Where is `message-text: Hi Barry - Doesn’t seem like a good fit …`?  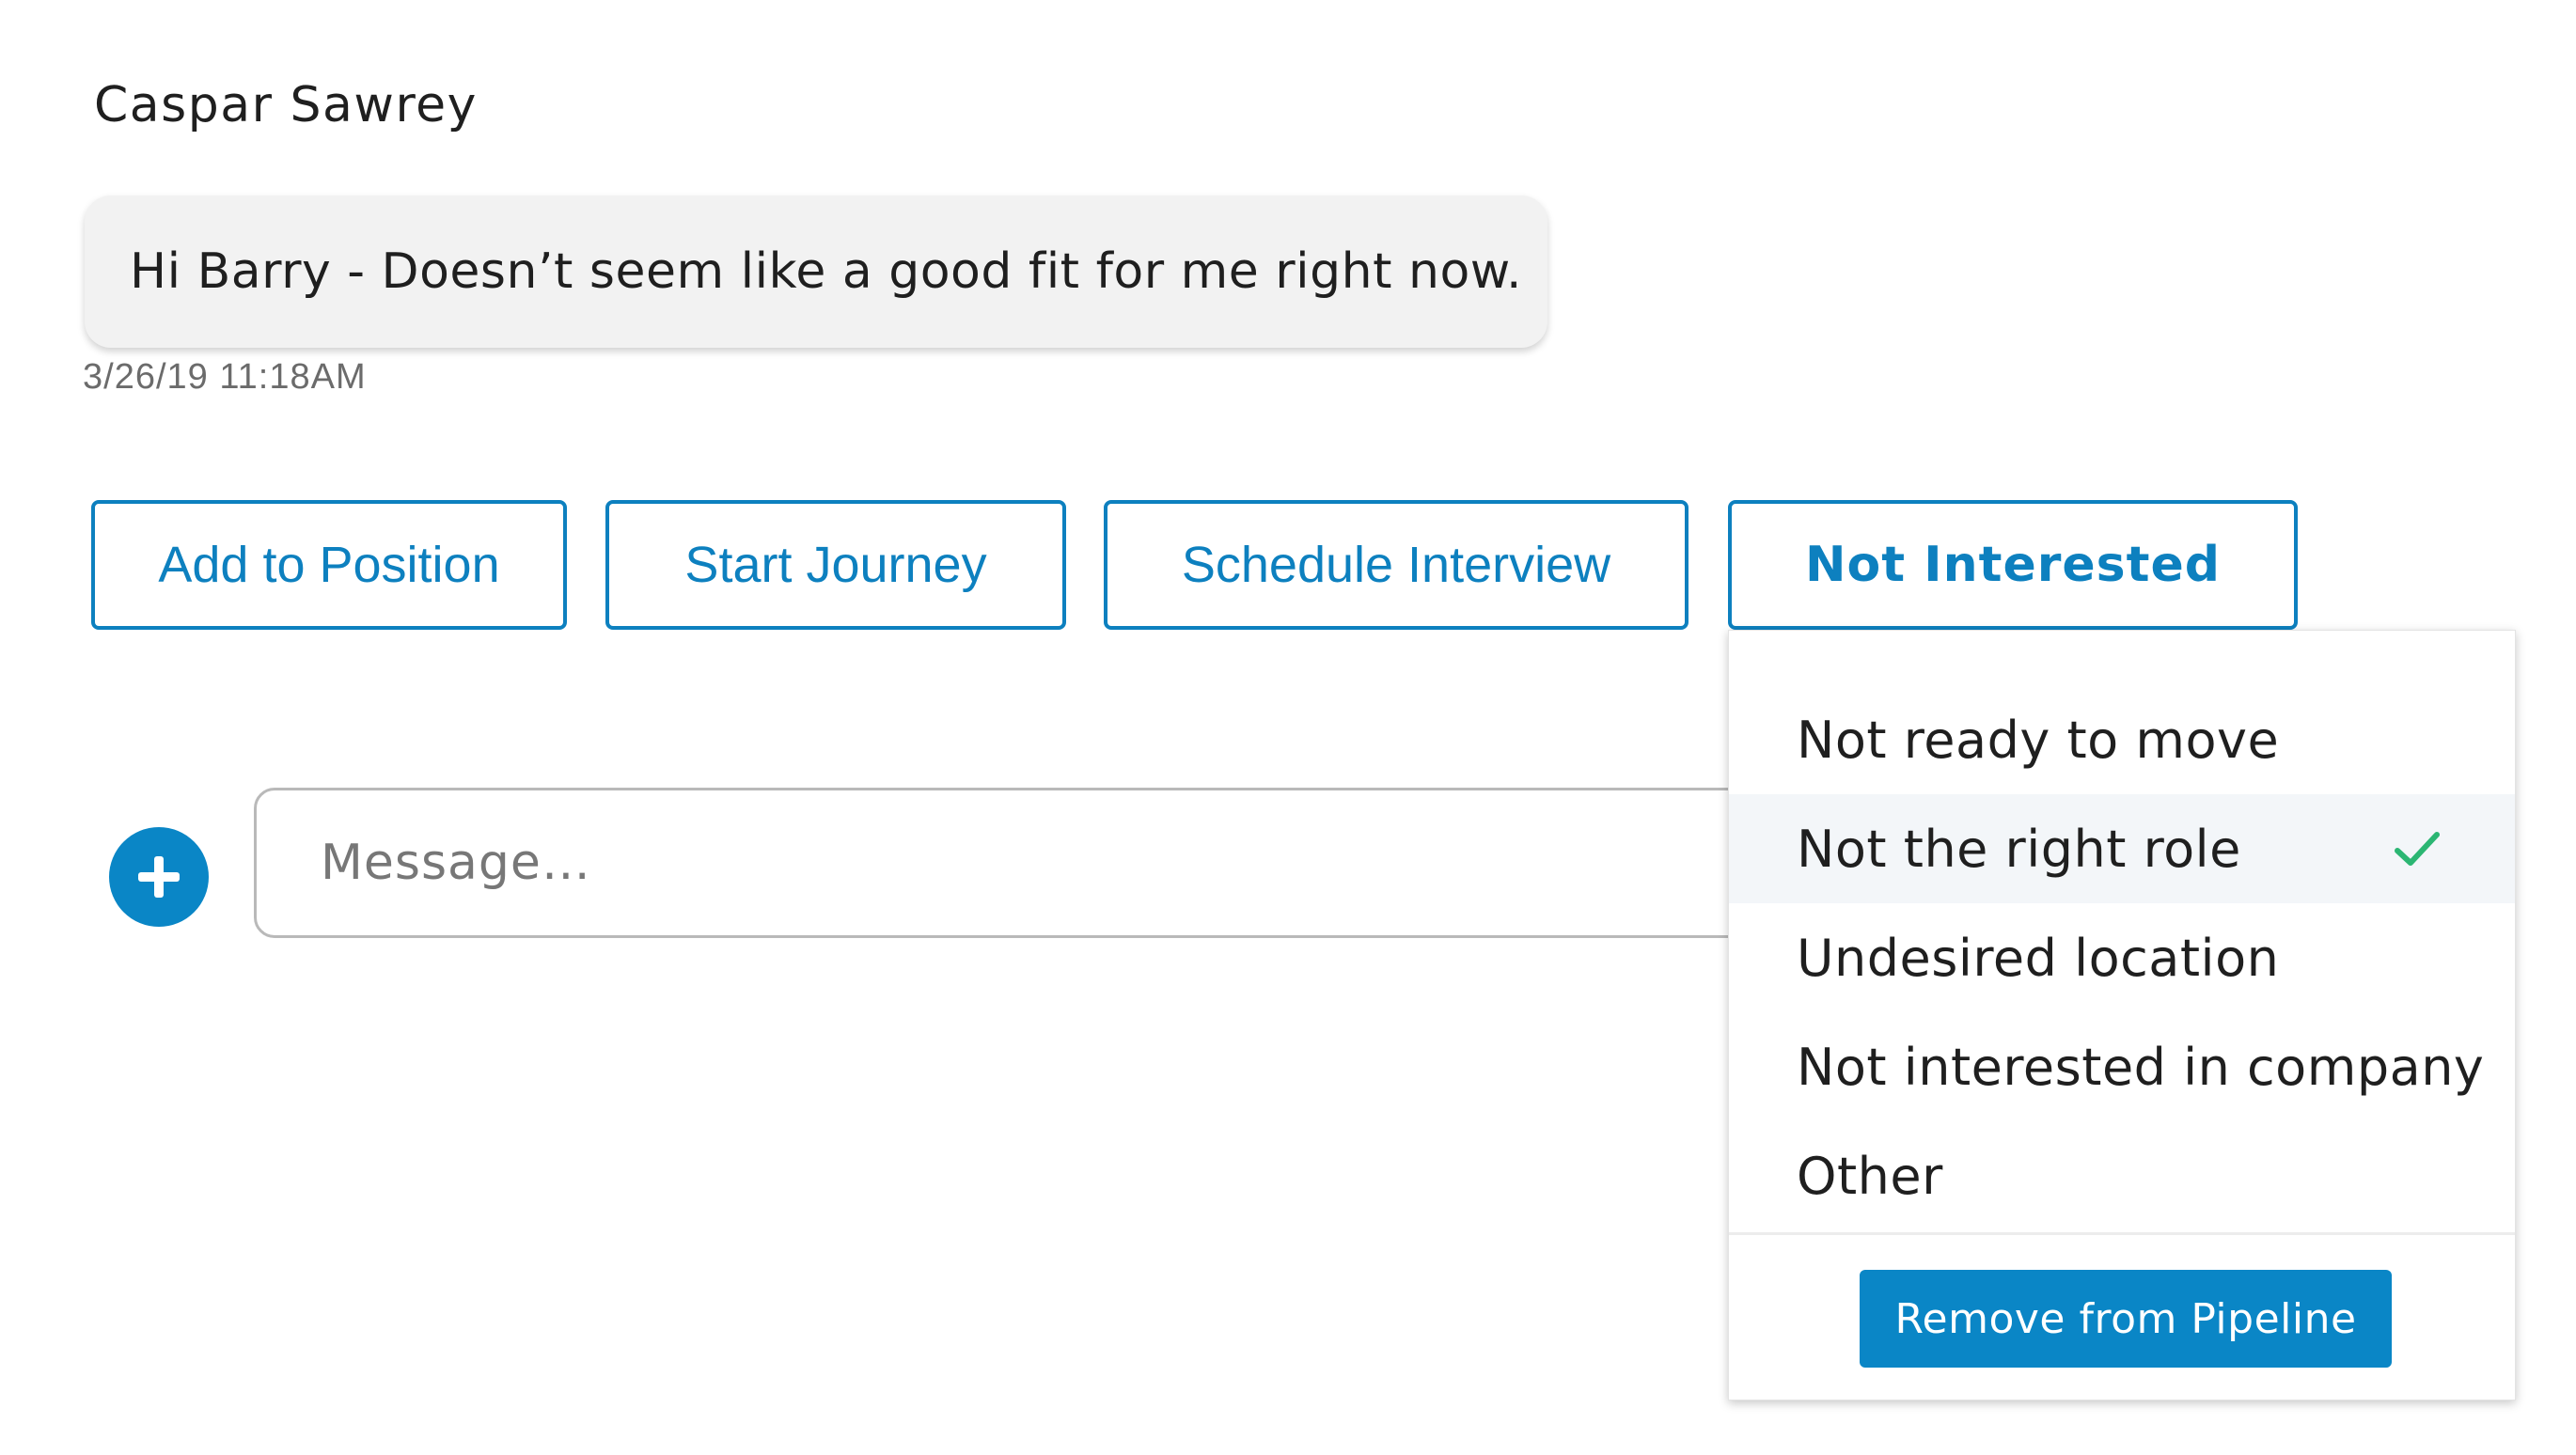
message-text: Hi Barry - Doesn’t seem like a good fit … is located at coordinates (827, 271).